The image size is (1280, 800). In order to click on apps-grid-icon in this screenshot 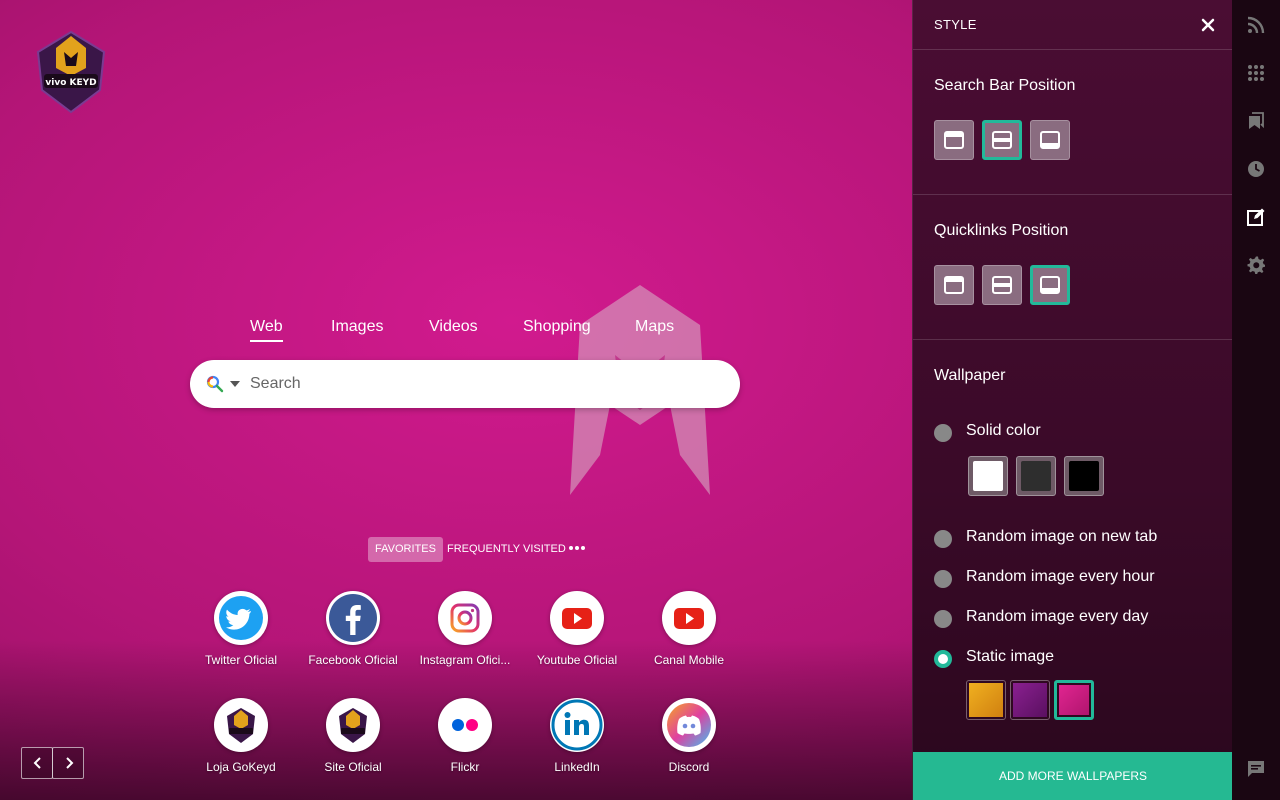, I will do `click(1256, 73)`.